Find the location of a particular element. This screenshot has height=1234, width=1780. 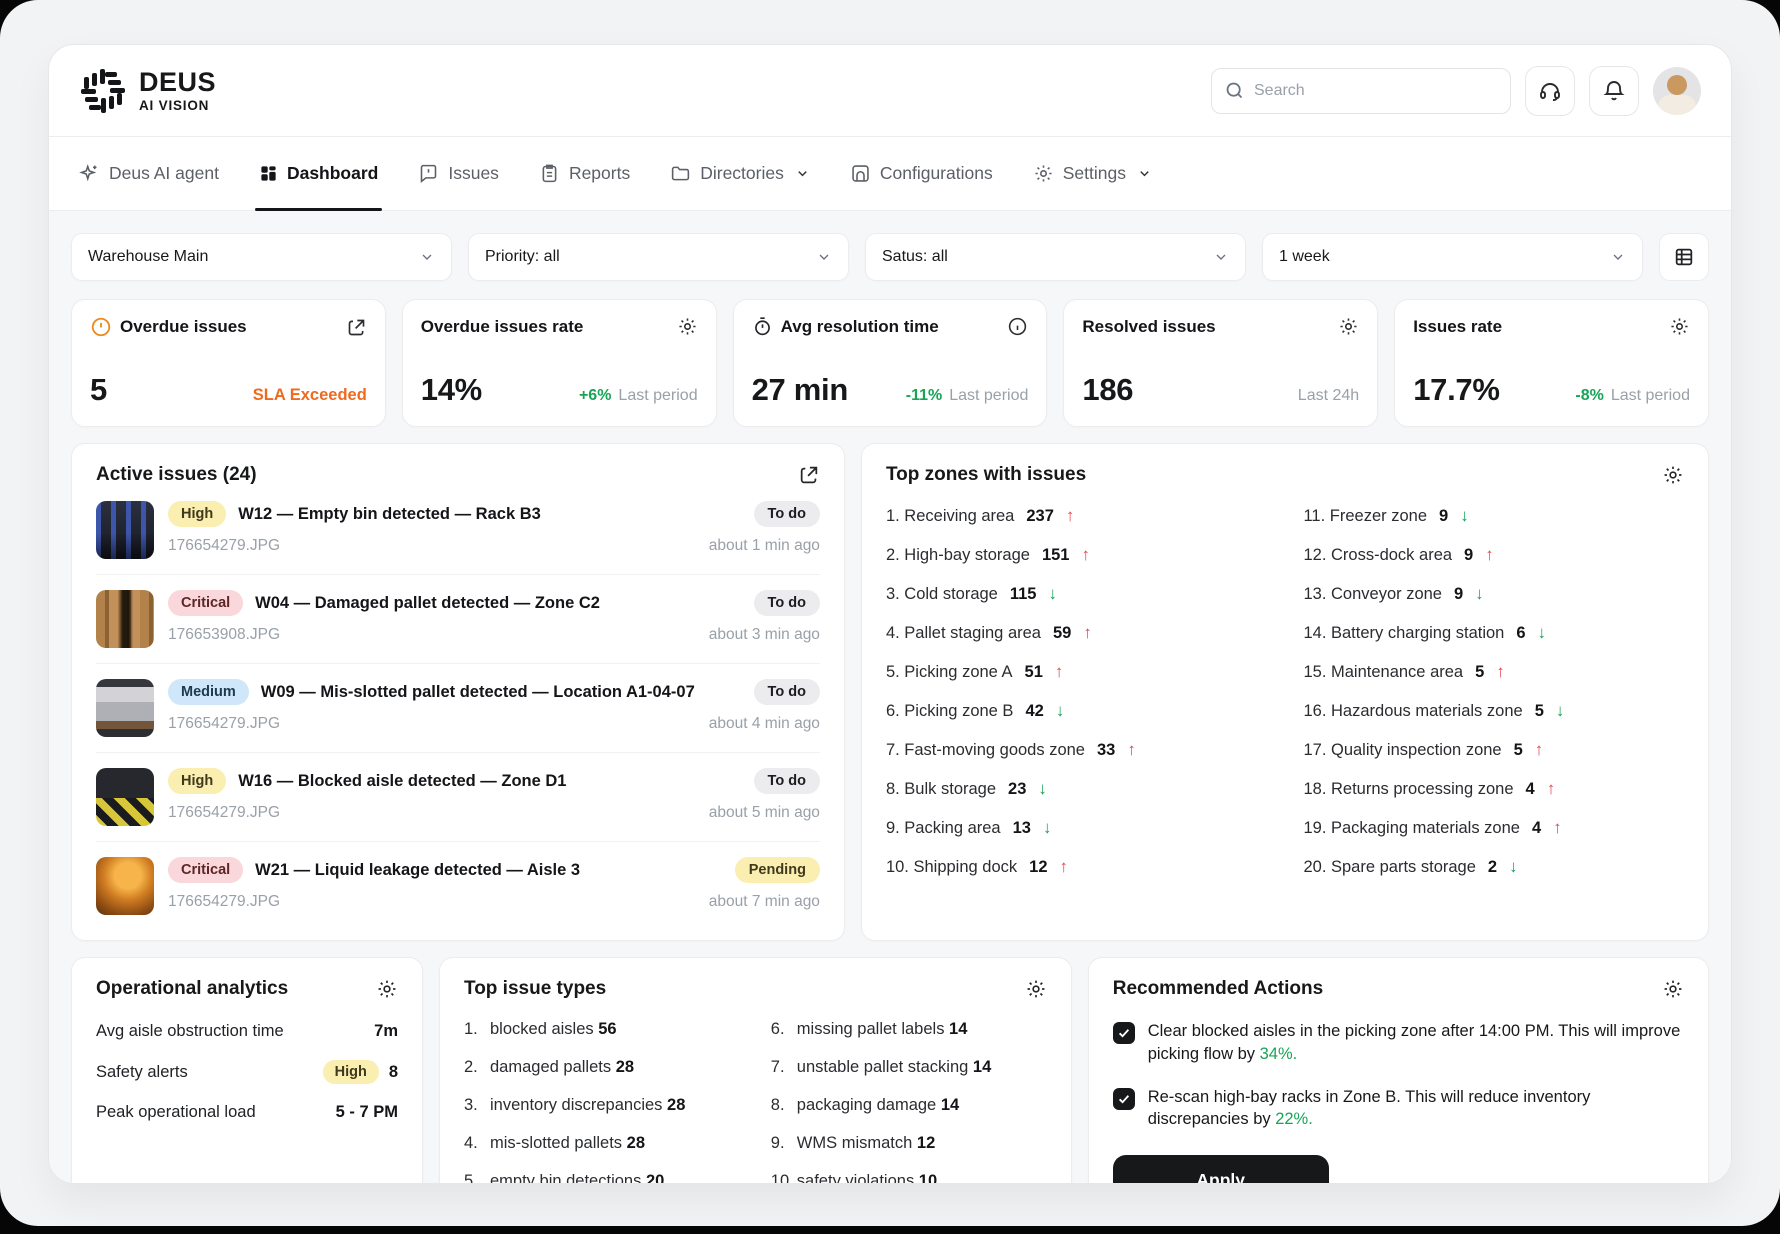

zone-label: 14. Battery charging station is located at coordinates (1404, 632).